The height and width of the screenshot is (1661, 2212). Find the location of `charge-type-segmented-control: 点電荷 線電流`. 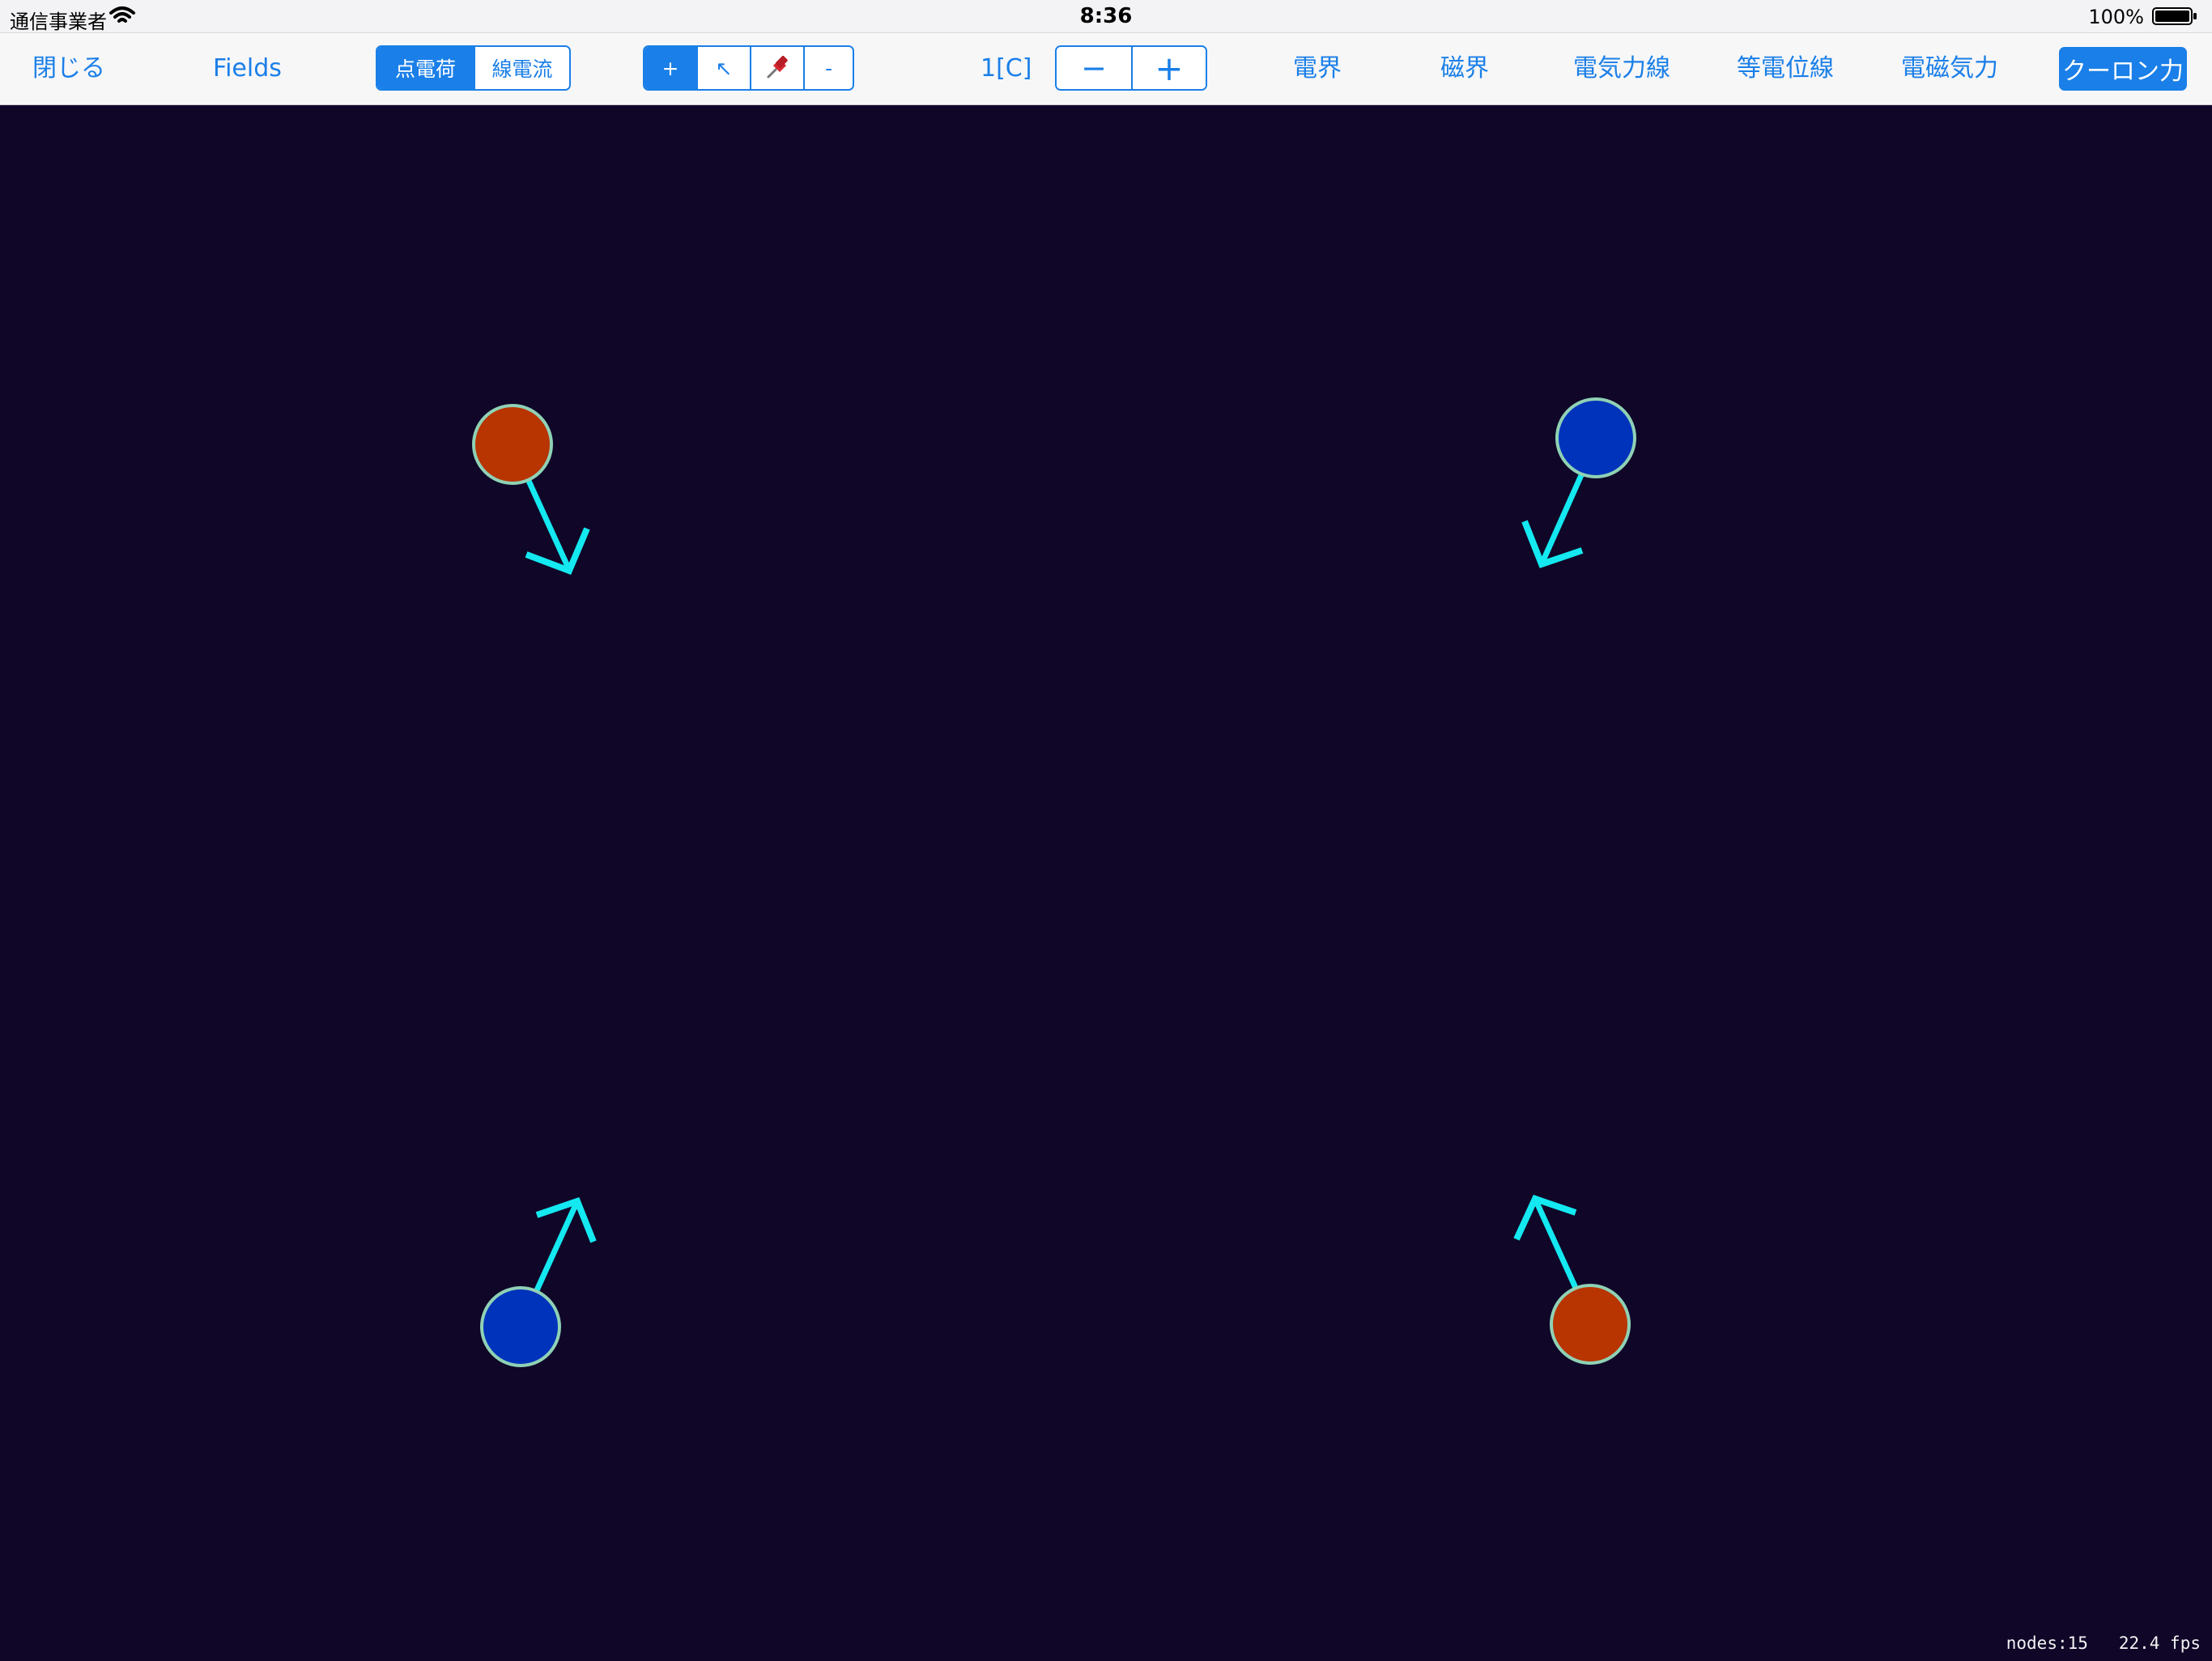

charge-type-segmented-control: 点電荷 線電流 is located at coordinates (474, 68).